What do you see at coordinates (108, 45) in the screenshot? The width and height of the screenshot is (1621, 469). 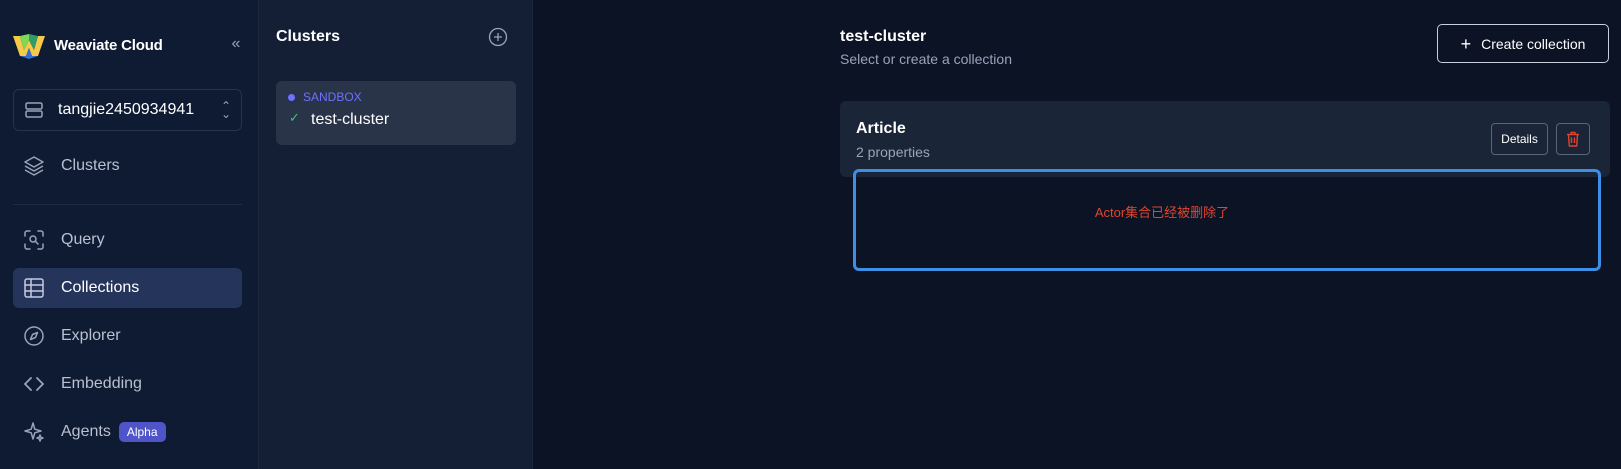 I see `logo-title: Weaviate Cloud` at bounding box center [108, 45].